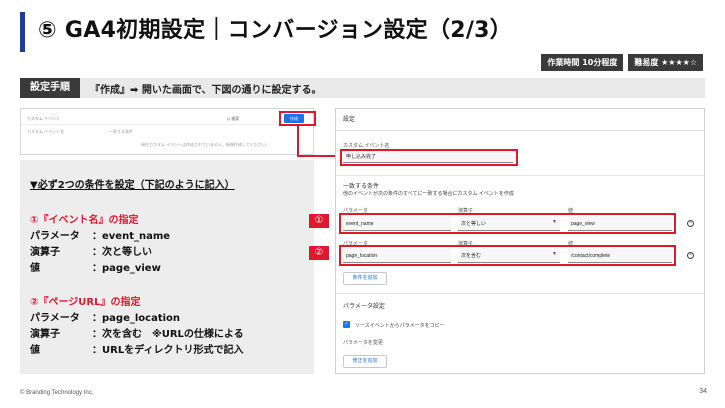  Describe the element at coordinates (319, 253) in the screenshot. I see `number-badge-2: ②` at that location.